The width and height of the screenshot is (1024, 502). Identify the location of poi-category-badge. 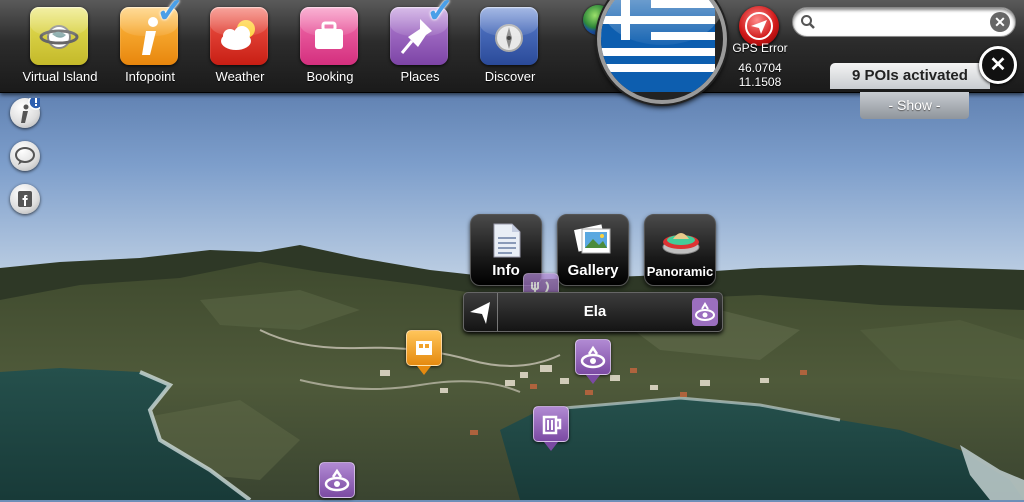
(705, 312).